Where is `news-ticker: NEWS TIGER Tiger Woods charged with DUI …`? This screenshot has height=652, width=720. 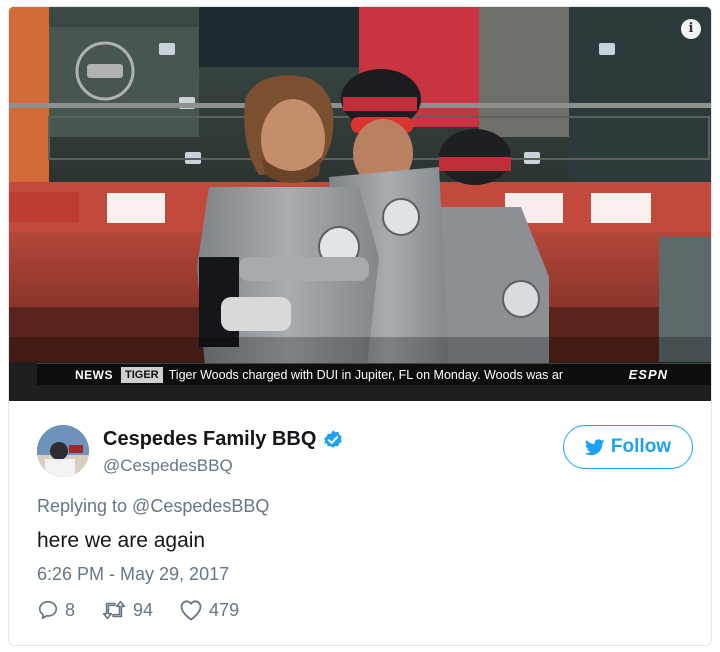
news-ticker: NEWS TIGER Tiger Woods charged with DUI … is located at coordinates (374, 374).